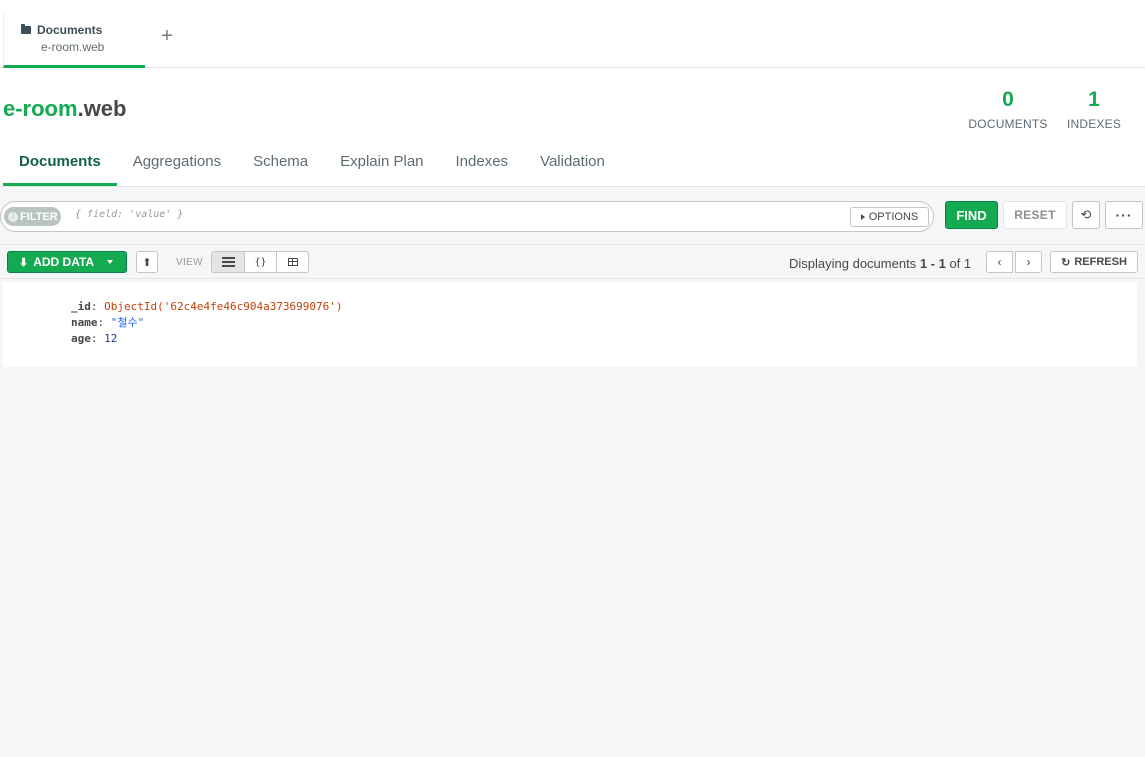 This screenshot has height=757, width=1145. I want to click on history-button: ⟲, so click(1086, 215).